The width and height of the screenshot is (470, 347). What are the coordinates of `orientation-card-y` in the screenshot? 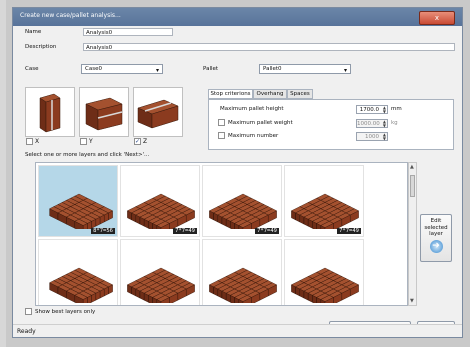 It's located at (104, 112).